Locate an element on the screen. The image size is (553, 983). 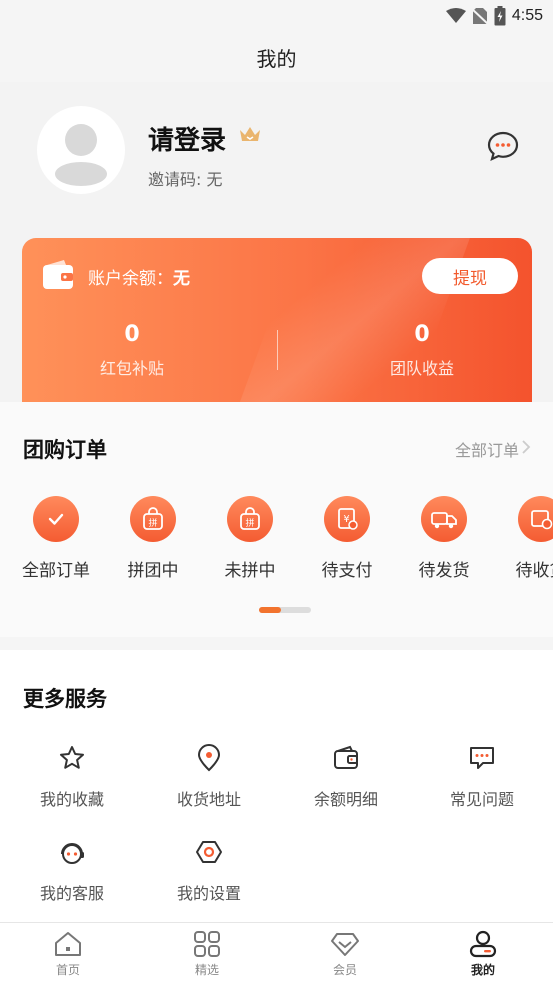
service-label: 我的收藏 is located at coordinates (71, 799).